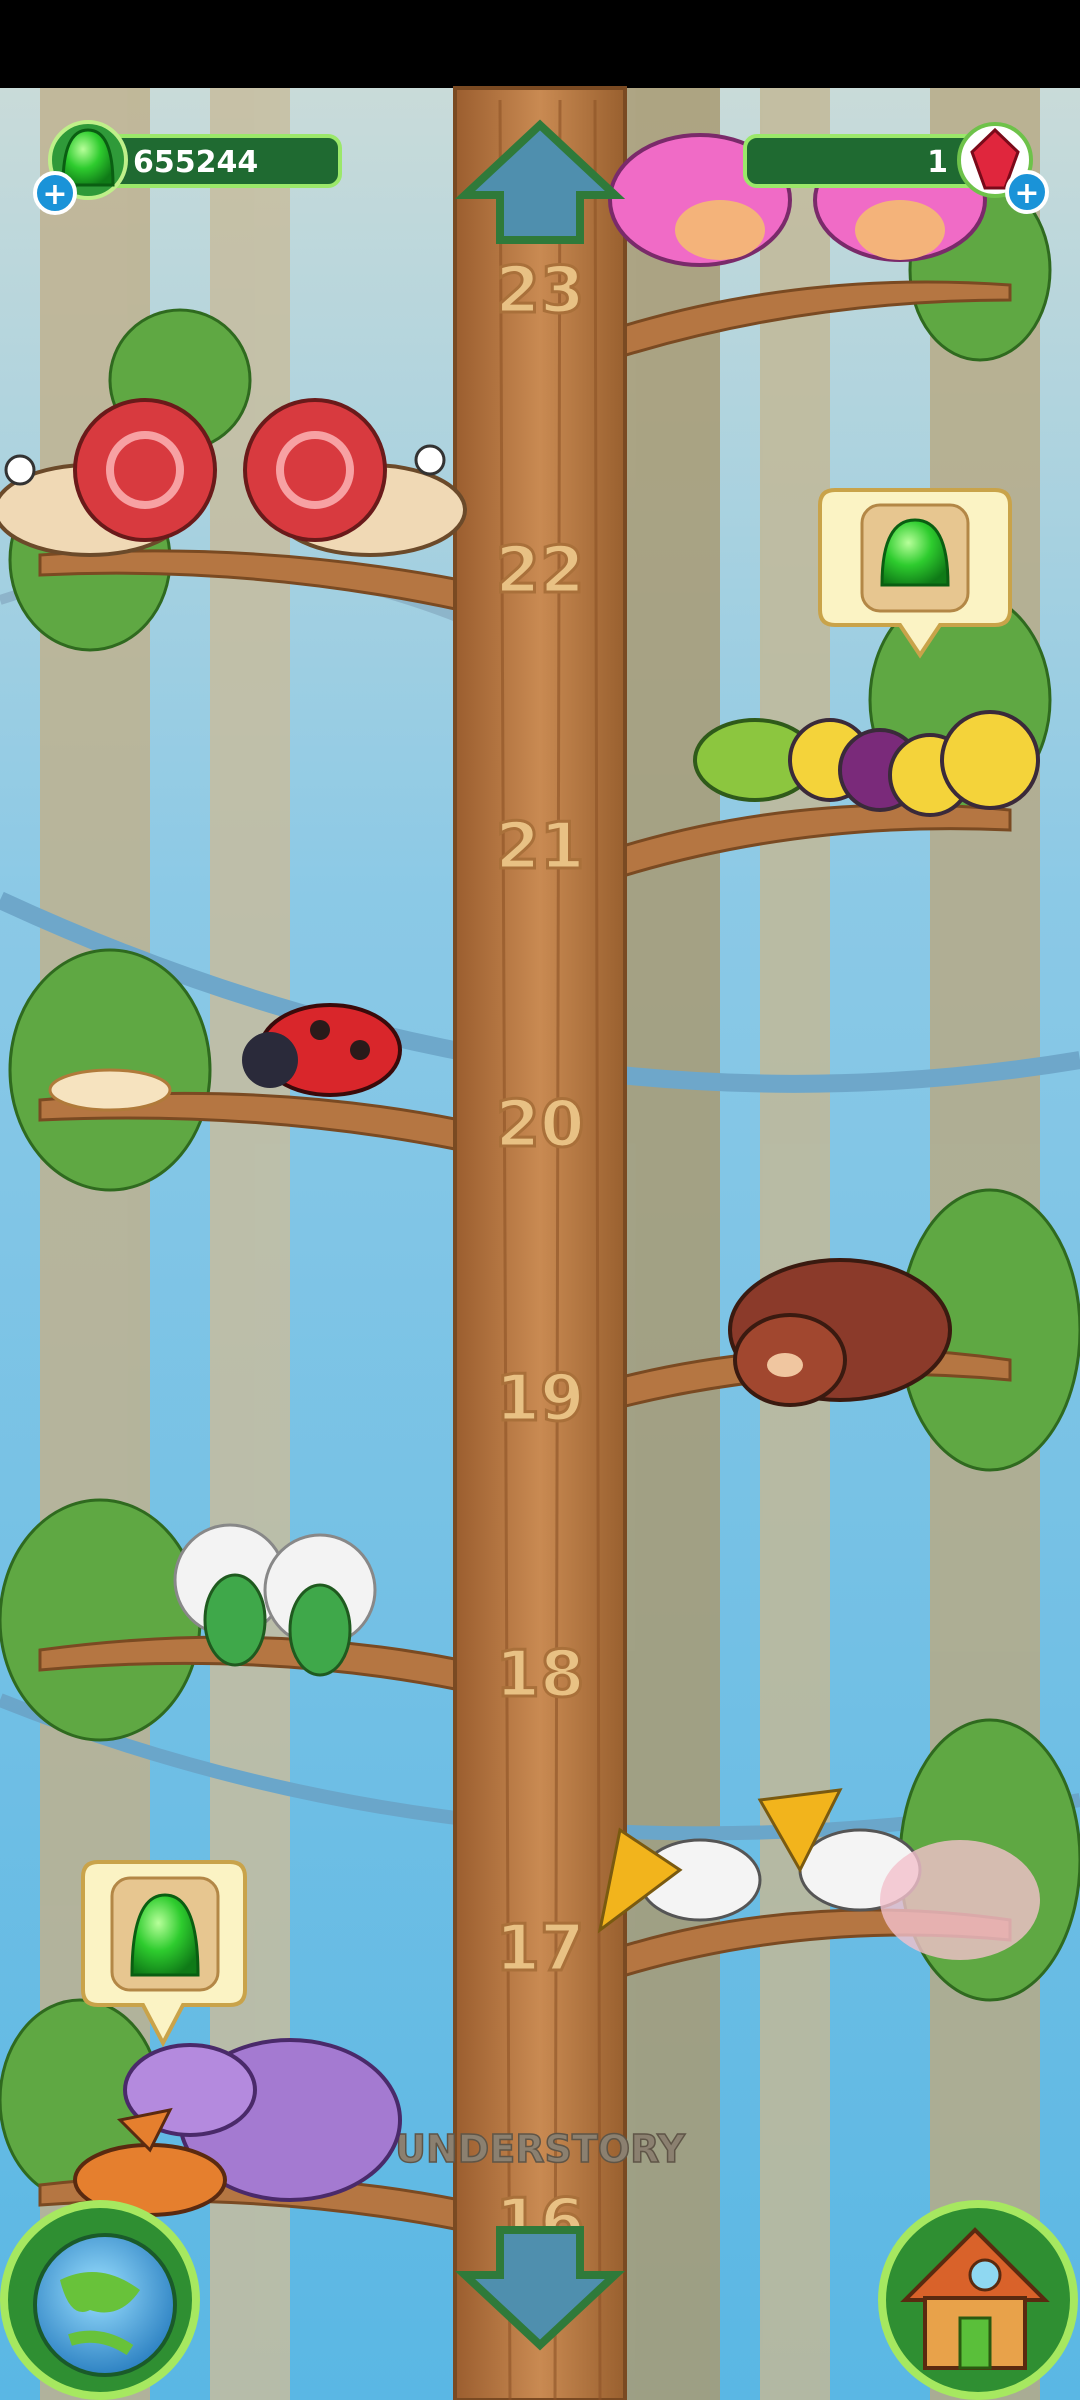 This screenshot has width=1080, height=2400. Describe the element at coordinates (539, 1949) in the screenshot. I see `level-17: 17` at that location.